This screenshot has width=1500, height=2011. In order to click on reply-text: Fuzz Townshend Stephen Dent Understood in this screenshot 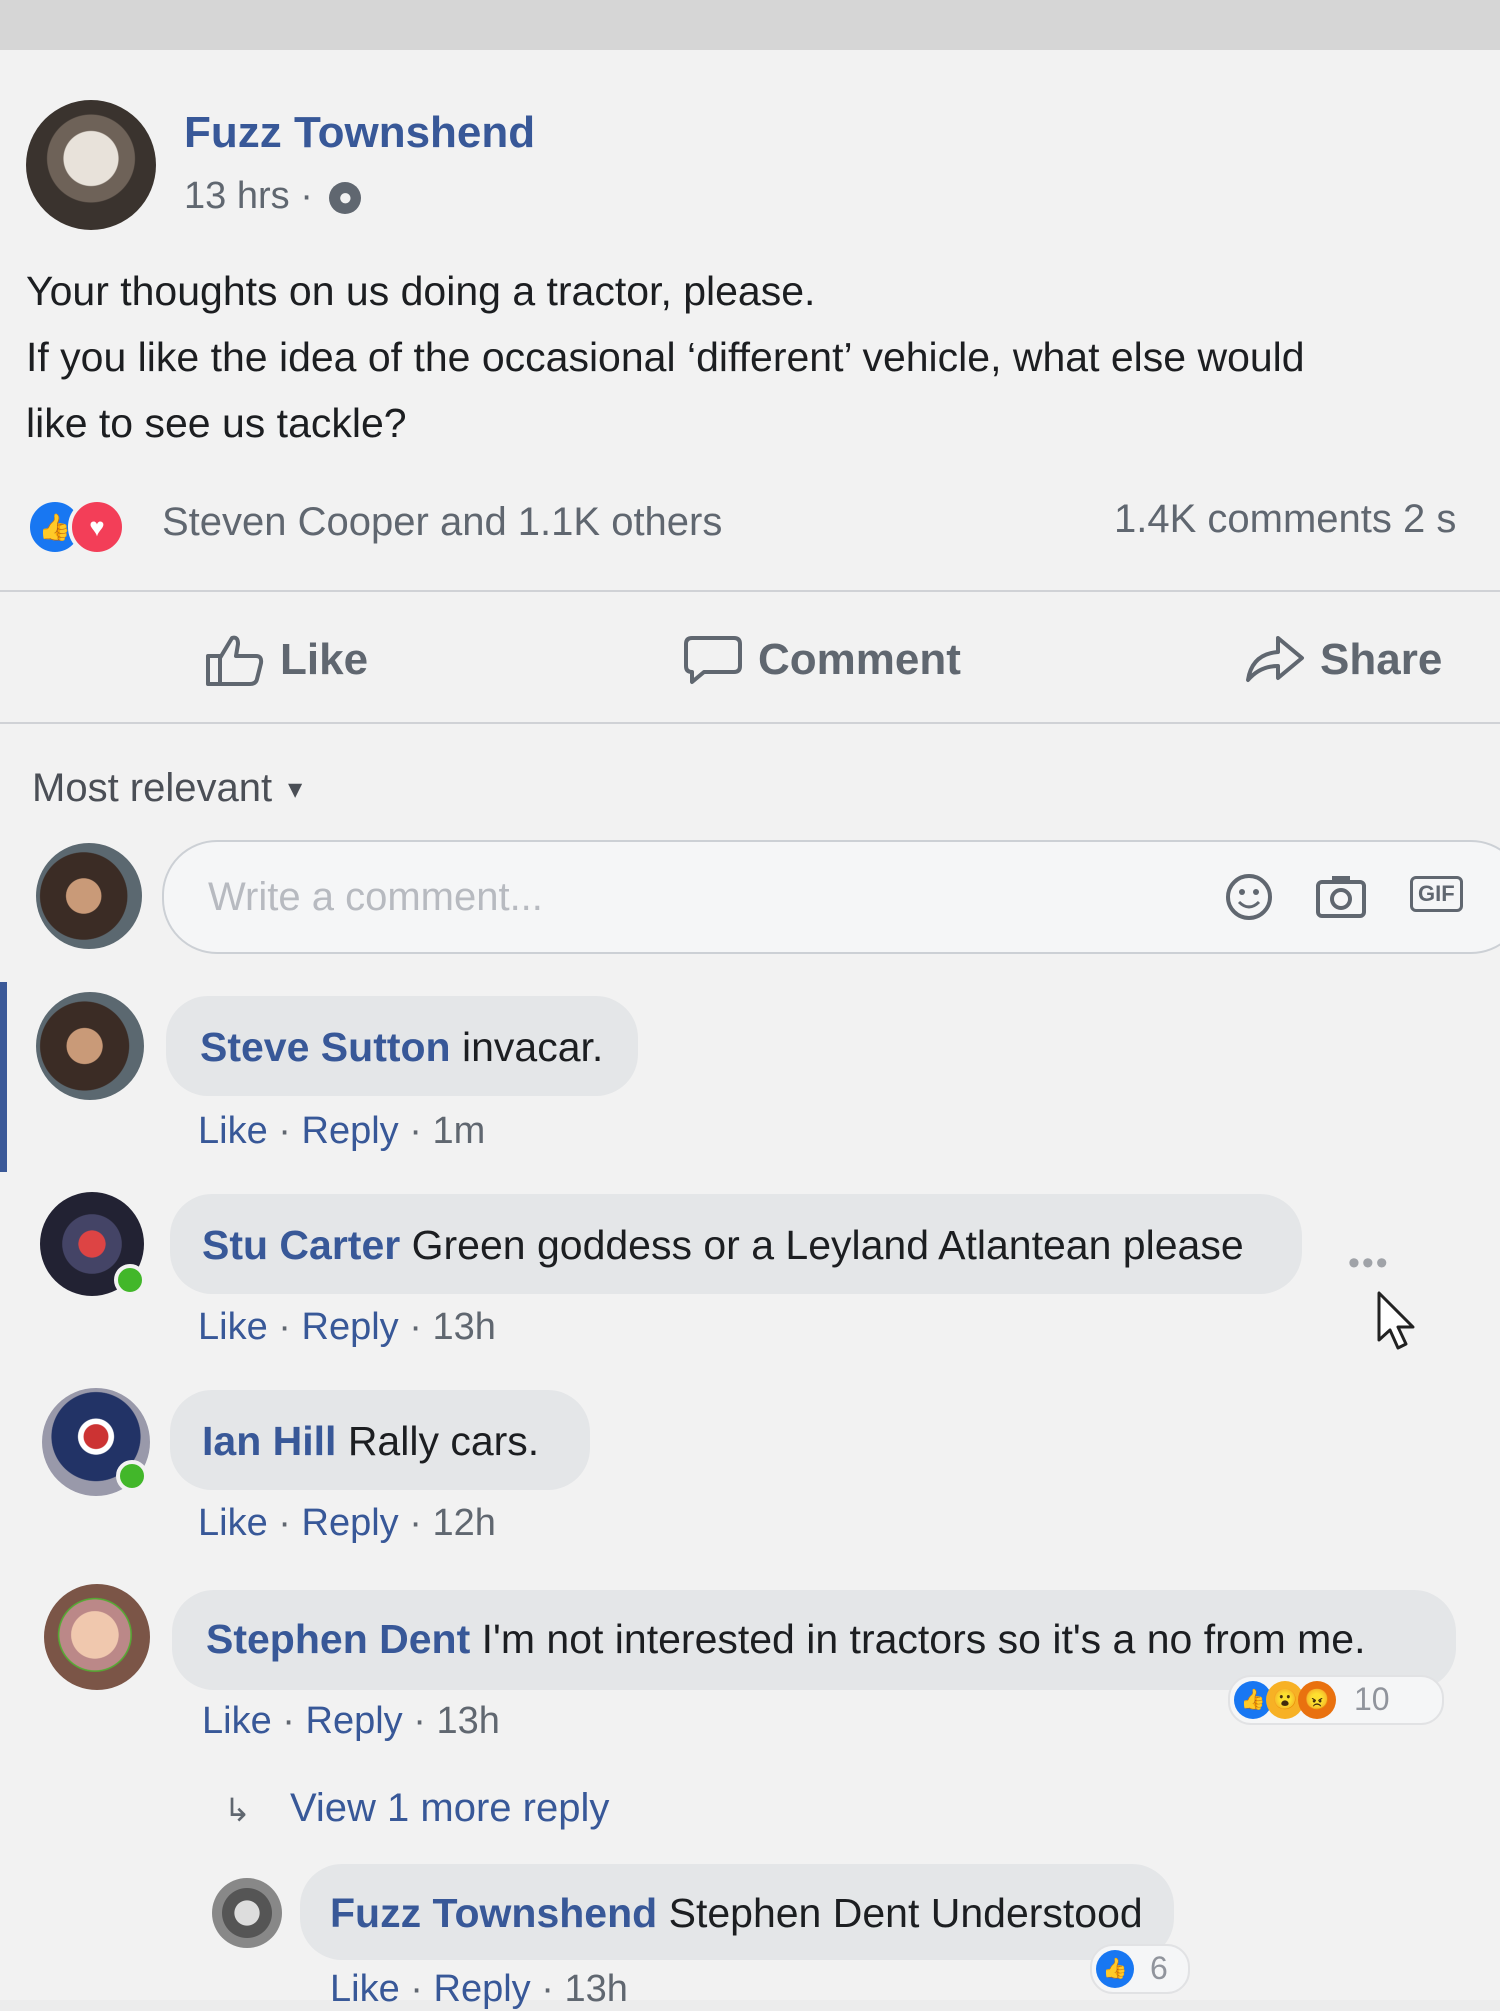, I will do `click(736, 1913)`.